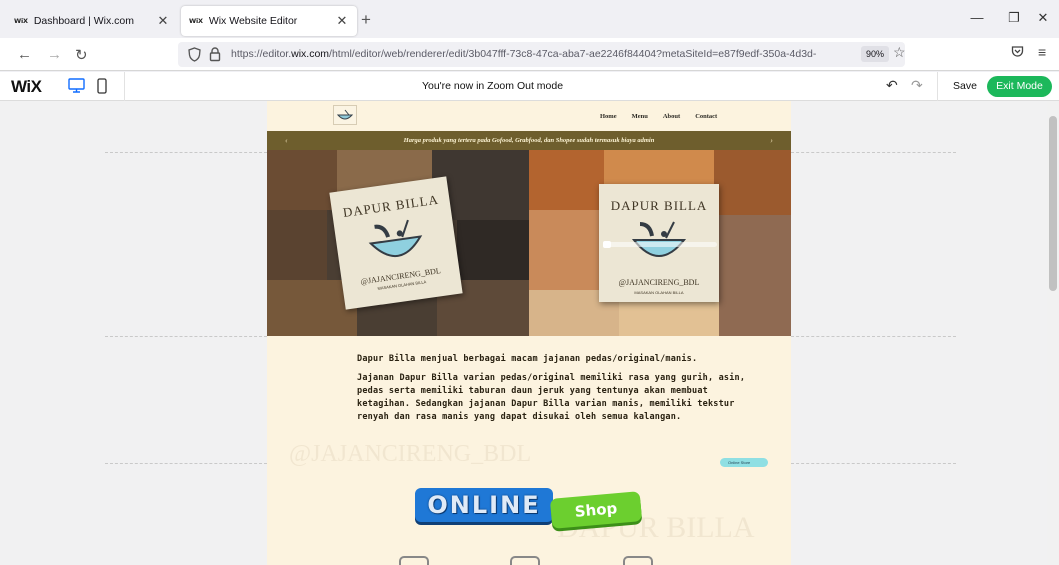 Image resolution: width=1059 pixels, height=565 pixels. Describe the element at coordinates (1019, 86) in the screenshot. I see `exit-mode-button: Exit Mode` at that location.